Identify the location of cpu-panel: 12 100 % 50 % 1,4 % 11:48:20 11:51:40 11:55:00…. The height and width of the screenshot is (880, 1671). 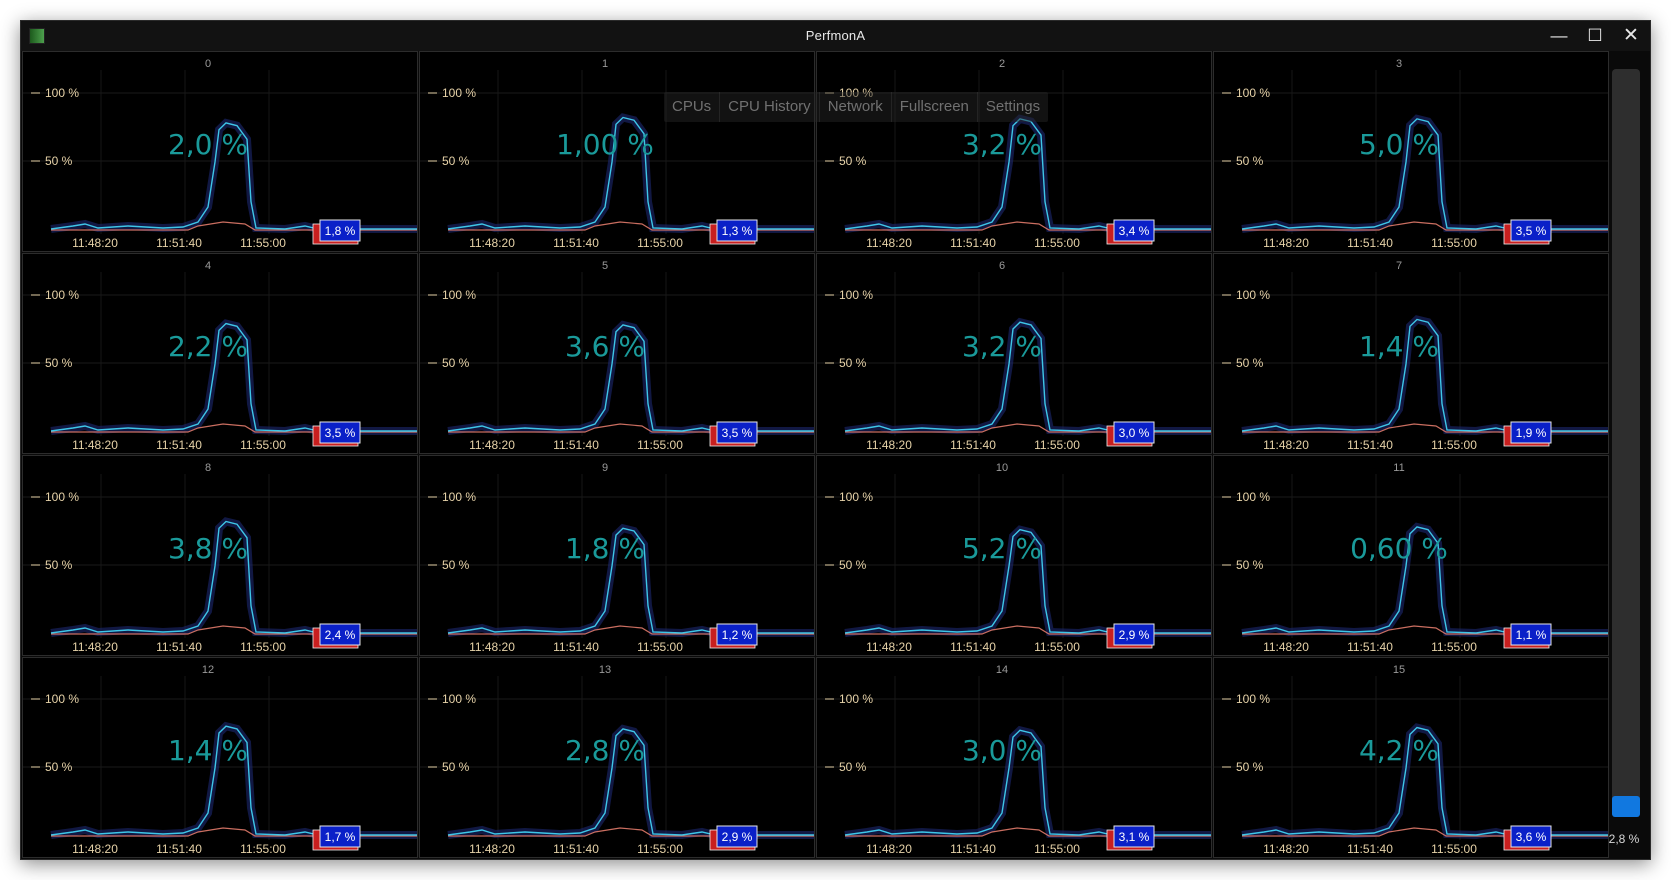
(220, 757).